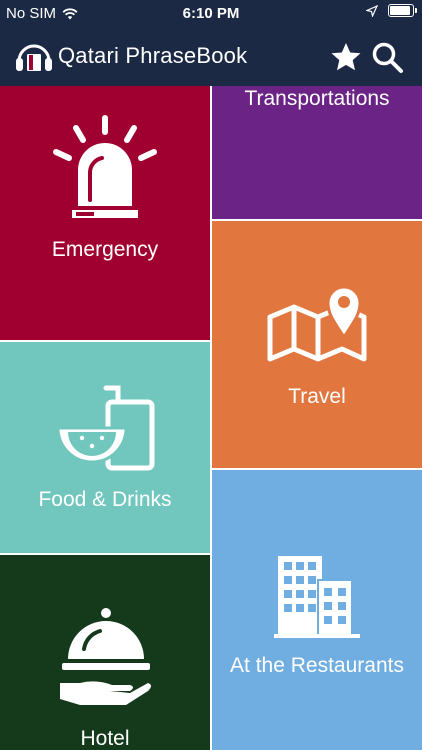 Image resolution: width=422 pixels, height=750 pixels. Describe the element at coordinates (372, 10) in the screenshot. I see `location-arrow-icon` at that location.